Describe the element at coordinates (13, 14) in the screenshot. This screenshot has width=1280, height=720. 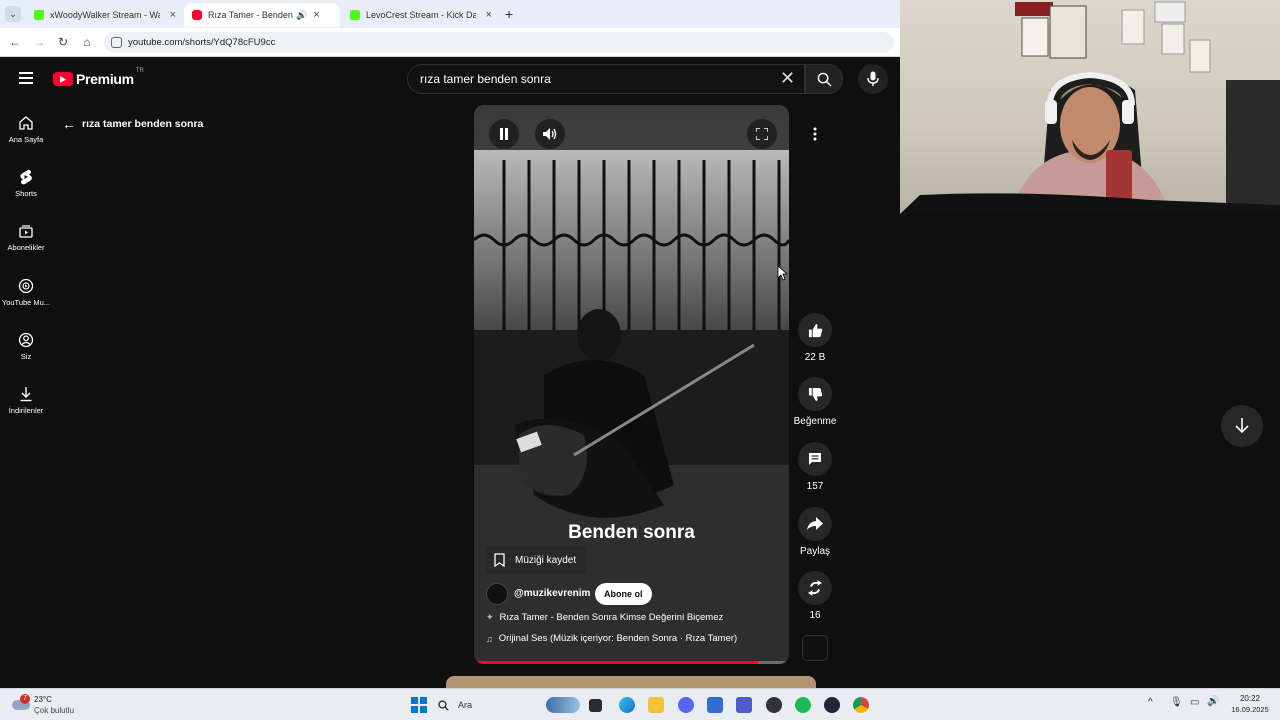
I see `tab-list-dropdown-button: ⌄` at that location.